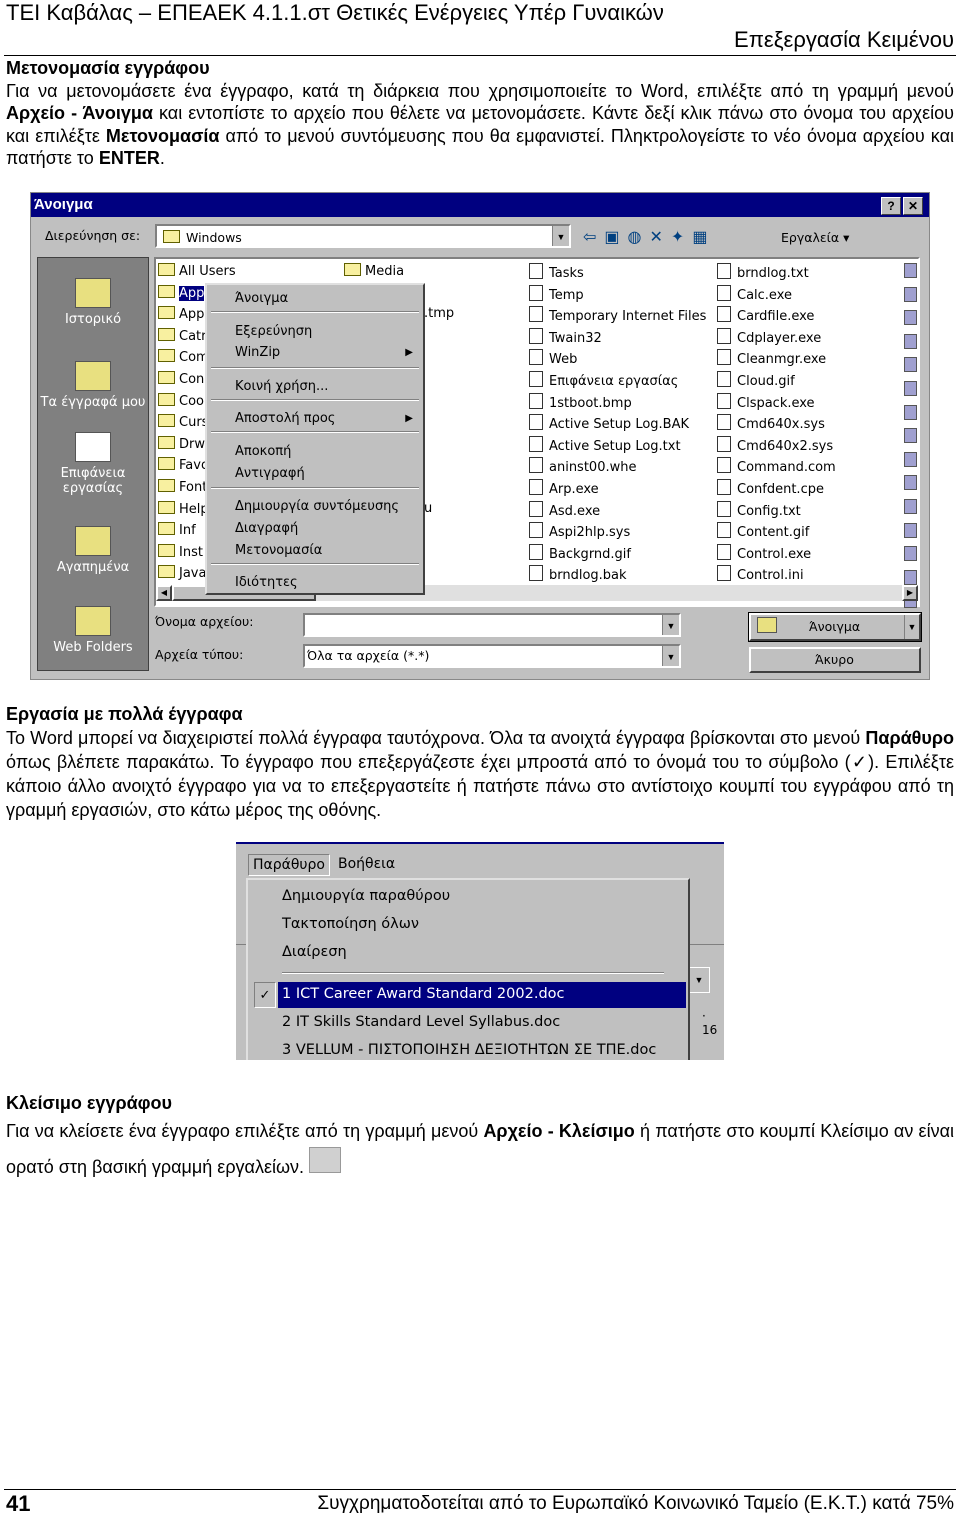  Describe the element at coordinates (181, 400) in the screenshot. I see `file-list-item: Coo` at that location.